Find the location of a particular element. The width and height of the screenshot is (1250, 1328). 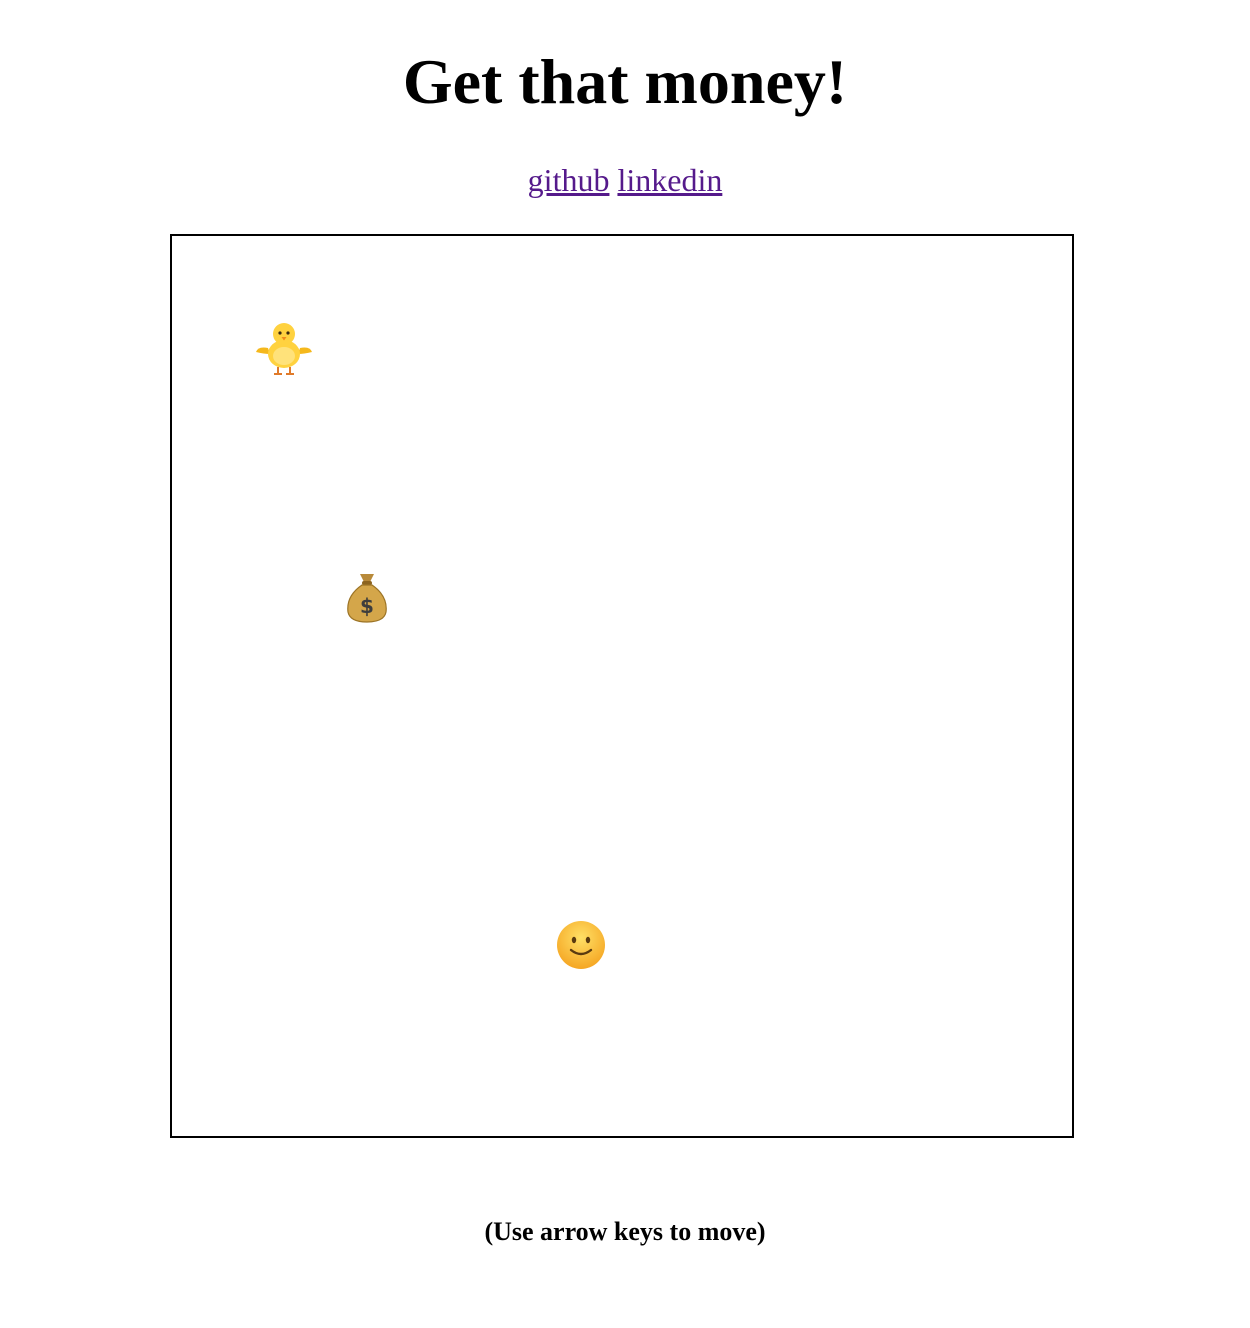

page-title: Get that money! is located at coordinates (625, 81).